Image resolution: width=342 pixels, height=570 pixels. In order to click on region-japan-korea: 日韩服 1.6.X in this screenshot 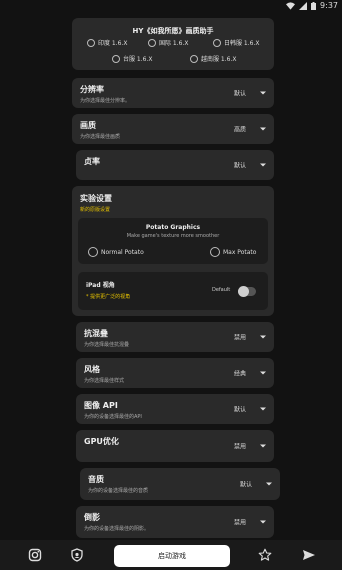, I will do `click(236, 42)`.